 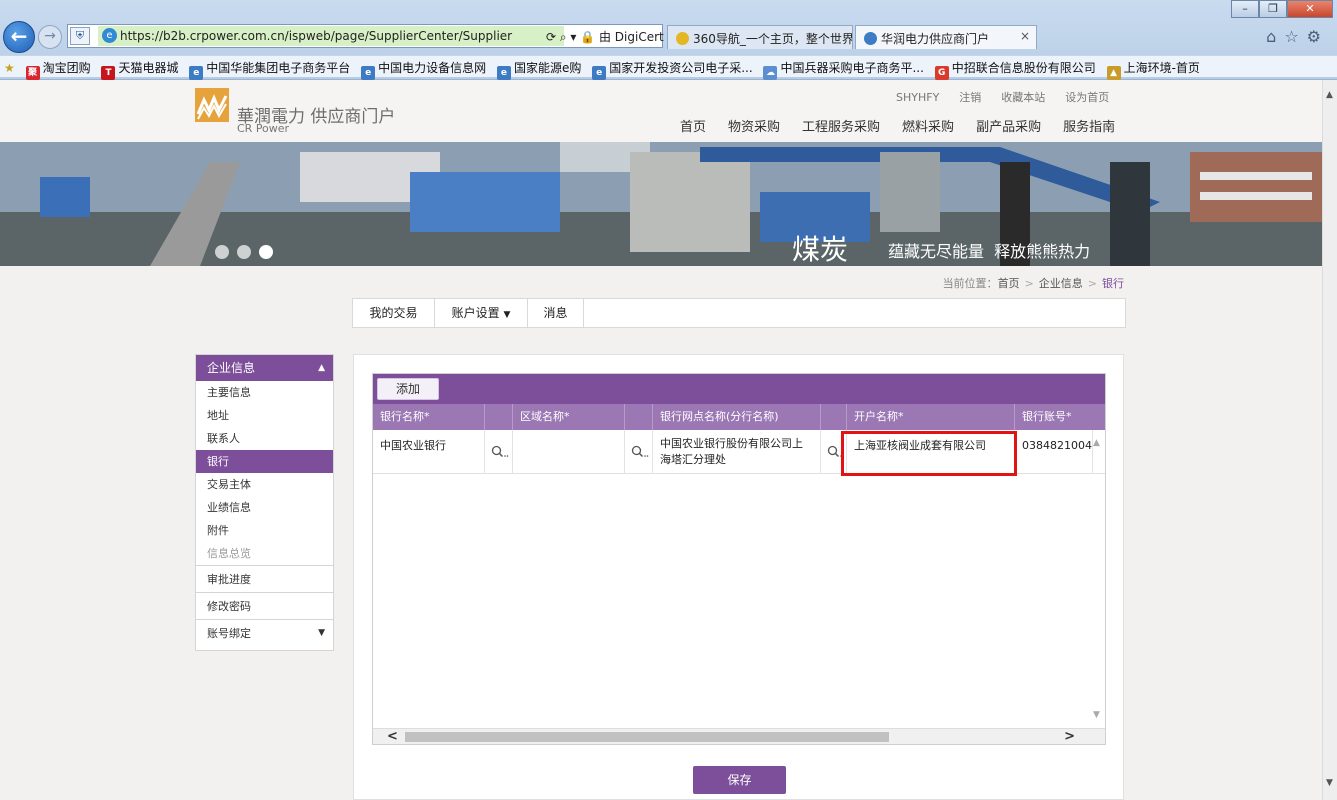 What do you see at coordinates (212, 105) in the screenshot?
I see `crpower-logo-icon` at bounding box center [212, 105].